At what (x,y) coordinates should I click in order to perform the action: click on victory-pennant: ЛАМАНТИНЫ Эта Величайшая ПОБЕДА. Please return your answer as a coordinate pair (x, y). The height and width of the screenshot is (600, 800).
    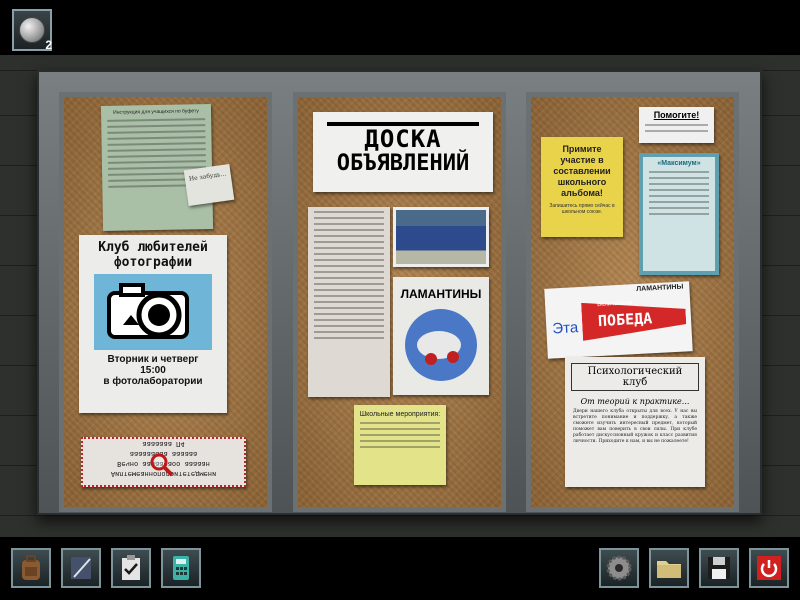
    Looking at the image, I should click on (618, 320).